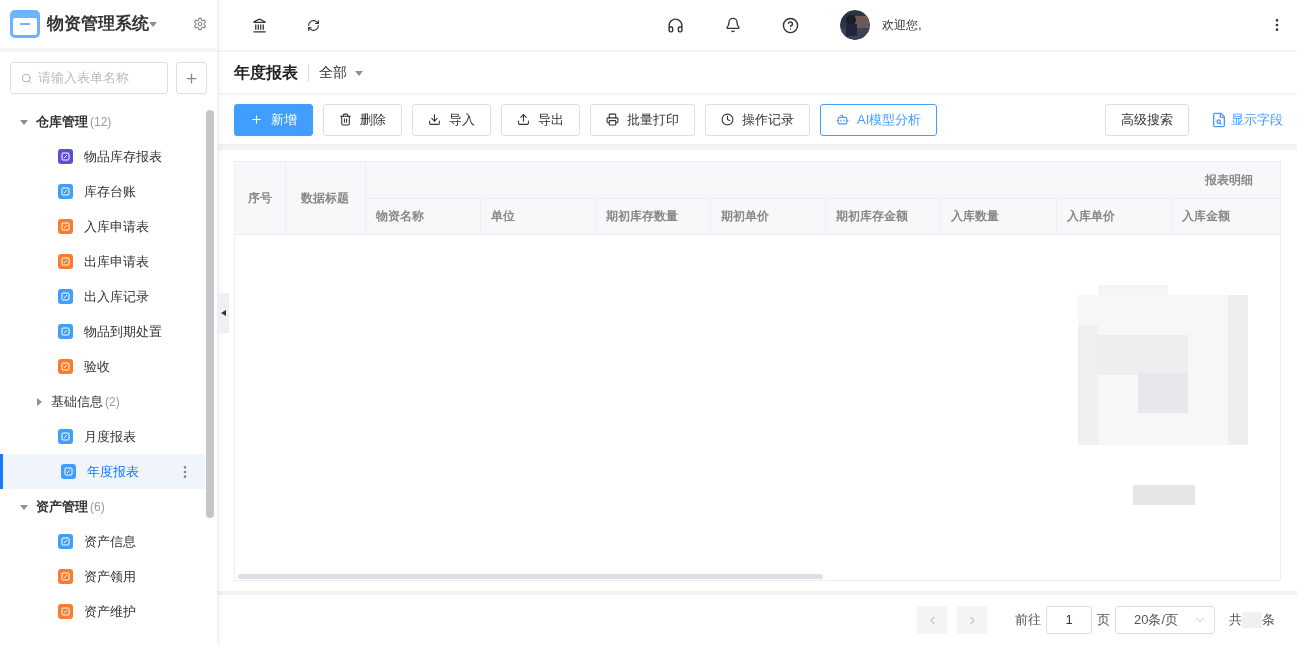  I want to click on item-label: 资产领用, so click(110, 576).